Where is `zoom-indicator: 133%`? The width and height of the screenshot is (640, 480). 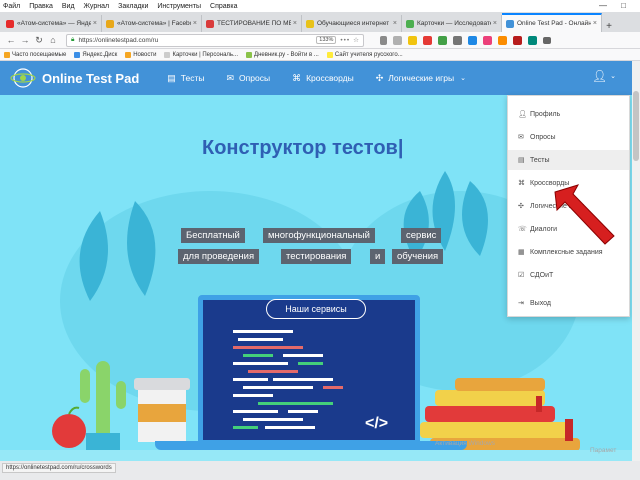
zoom-indicator: 133% is located at coordinates (326, 40).